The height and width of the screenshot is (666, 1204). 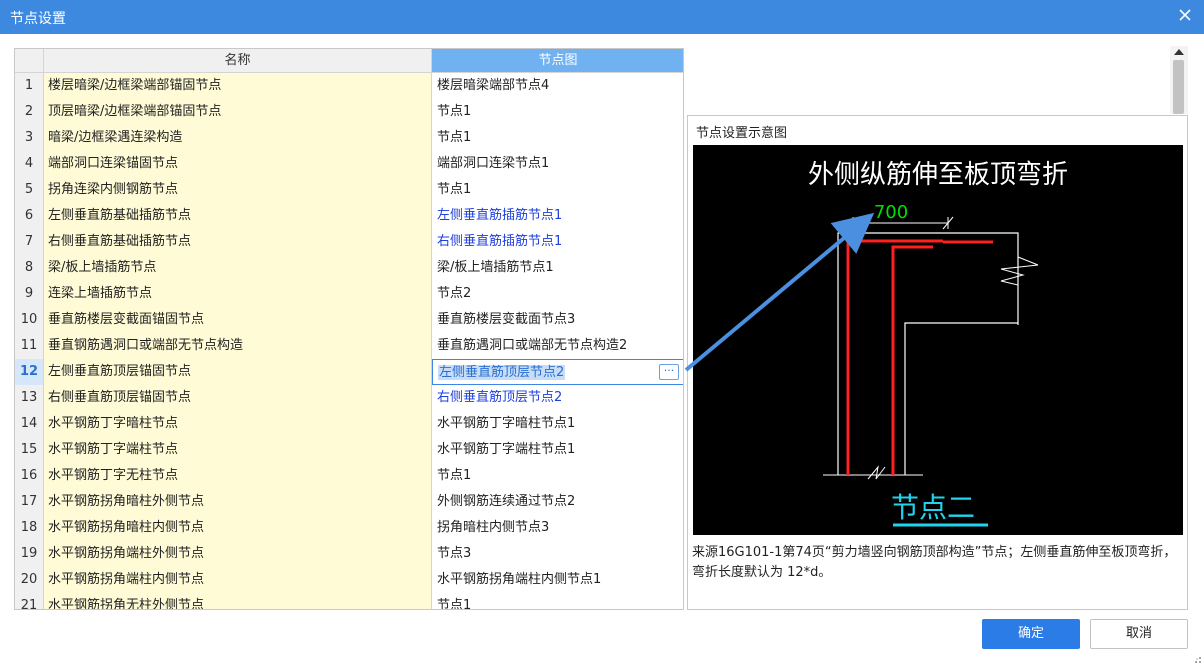 What do you see at coordinates (29, 112) in the screenshot?
I see `row-number: 2` at bounding box center [29, 112].